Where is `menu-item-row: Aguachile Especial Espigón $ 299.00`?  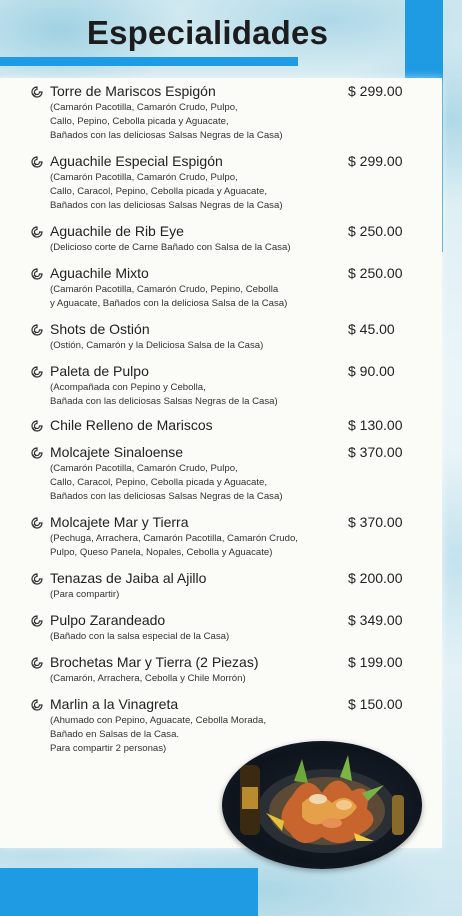
menu-item-row: Aguachile Especial Espigón $ 299.00 is located at coordinates (229, 161).